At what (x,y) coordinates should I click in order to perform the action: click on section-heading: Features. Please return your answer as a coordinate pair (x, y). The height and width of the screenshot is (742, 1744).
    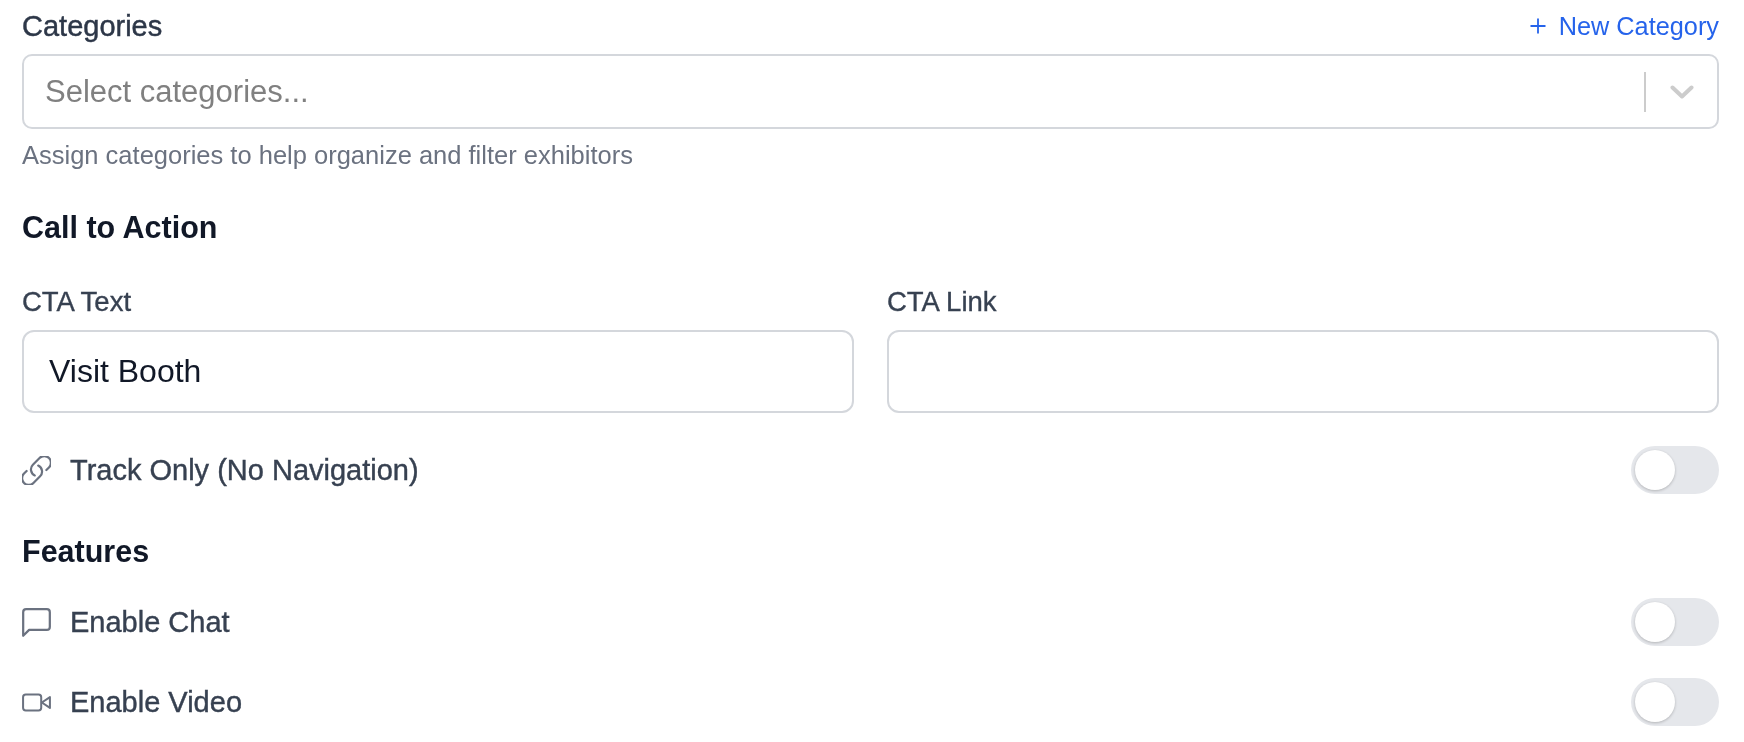
    Looking at the image, I should click on (86, 551).